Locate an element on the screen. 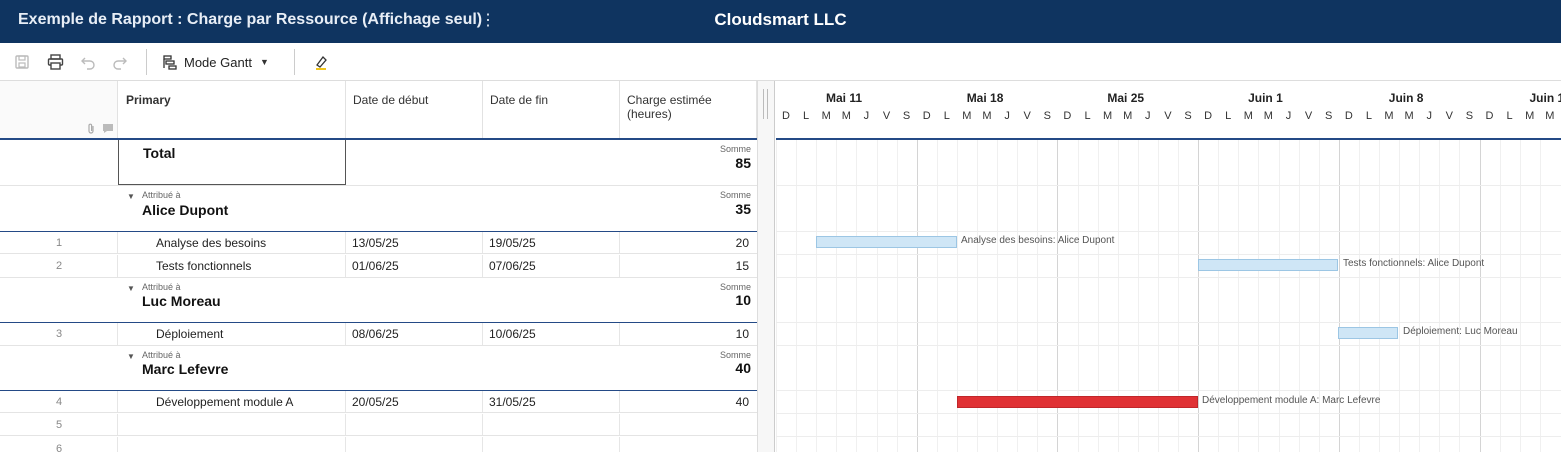  total-sum-value: 85 is located at coordinates (743, 163).